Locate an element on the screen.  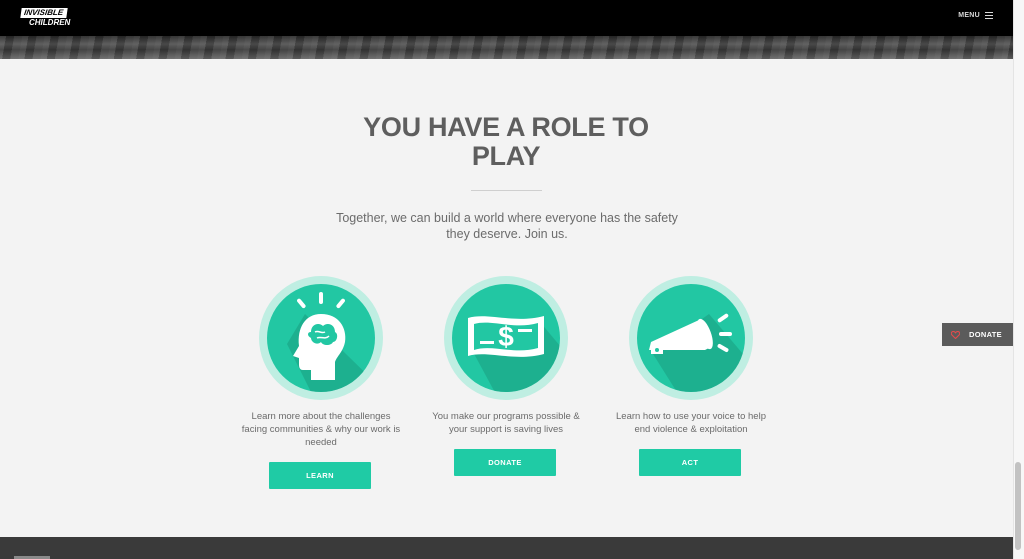
donate-button: DONATE is located at coordinates (505, 462).